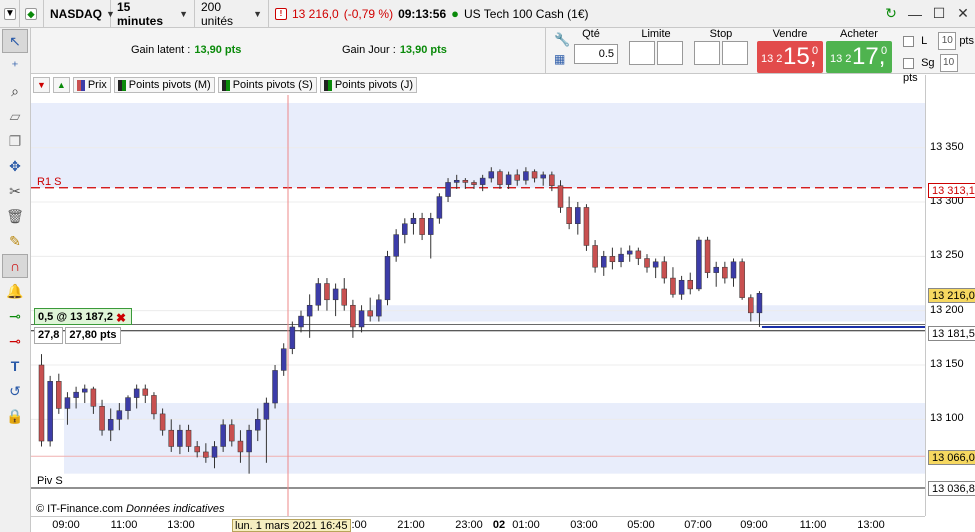 Image resolution: width=975 pixels, height=532 pixels. I want to click on stop-sell-button, so click(735, 53).